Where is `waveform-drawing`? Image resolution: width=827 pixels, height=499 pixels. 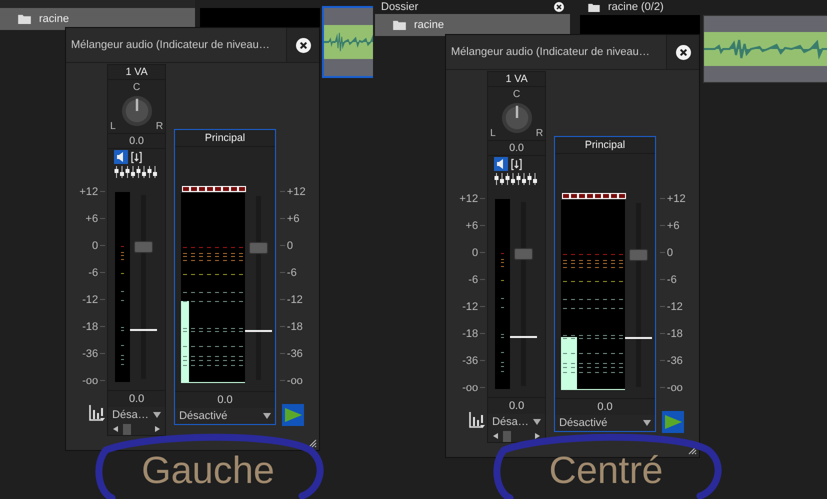
waveform-drawing is located at coordinates (348, 42).